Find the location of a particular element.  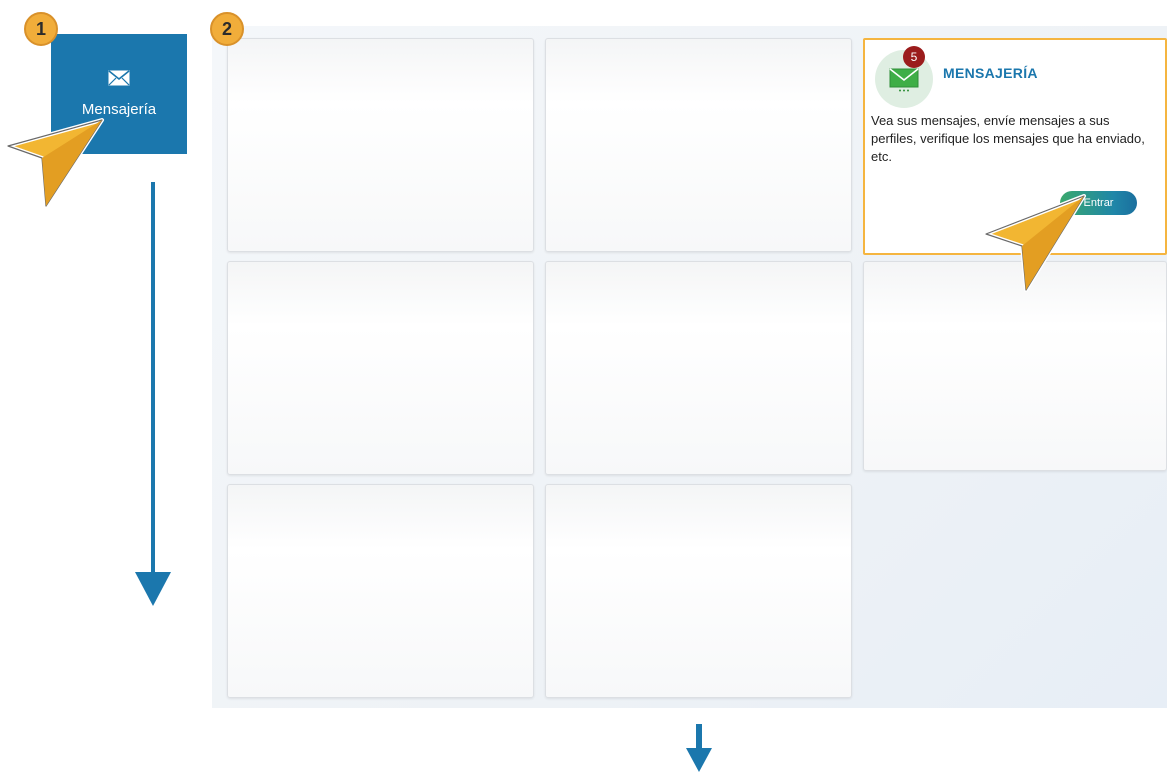

card-title: MENSAJERÍA is located at coordinates (990, 73).